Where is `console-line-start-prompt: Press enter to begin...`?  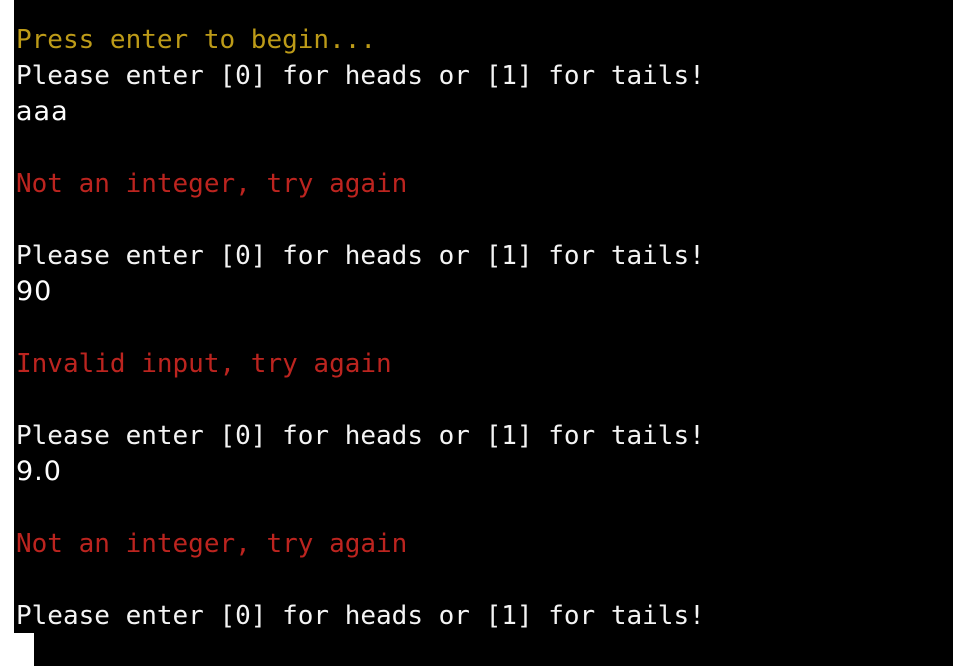
console-line-start-prompt: Press enter to begin... is located at coordinates (196, 40).